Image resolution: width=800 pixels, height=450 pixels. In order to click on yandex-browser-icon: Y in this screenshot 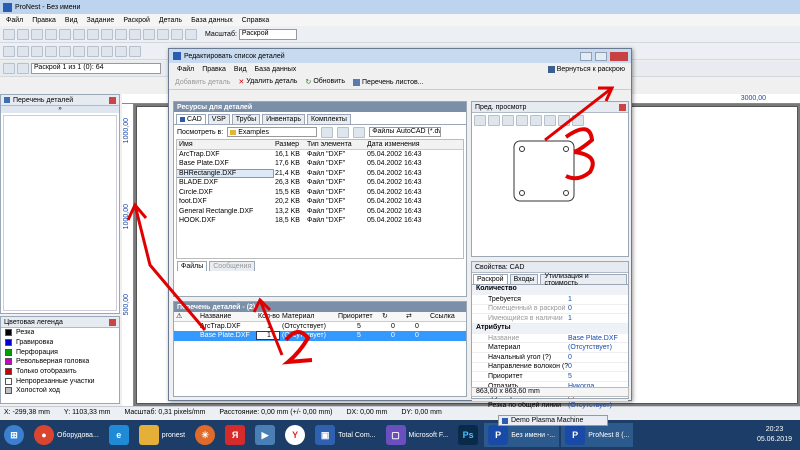, I will do `click(295, 435)`.